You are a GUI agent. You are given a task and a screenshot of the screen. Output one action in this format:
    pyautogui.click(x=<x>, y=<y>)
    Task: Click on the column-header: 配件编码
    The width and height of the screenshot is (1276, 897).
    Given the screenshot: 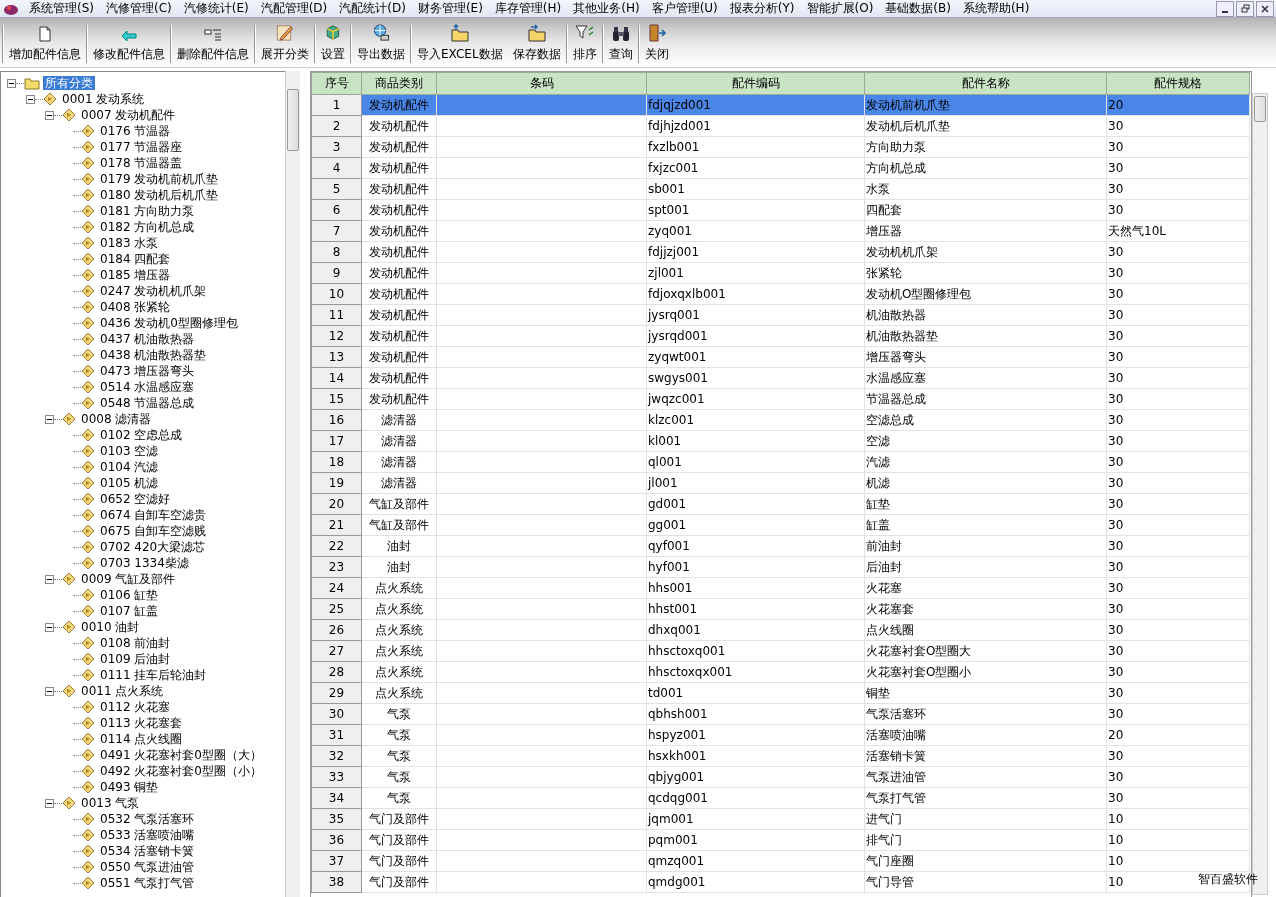 What is the action you would take?
    pyautogui.click(x=755, y=83)
    